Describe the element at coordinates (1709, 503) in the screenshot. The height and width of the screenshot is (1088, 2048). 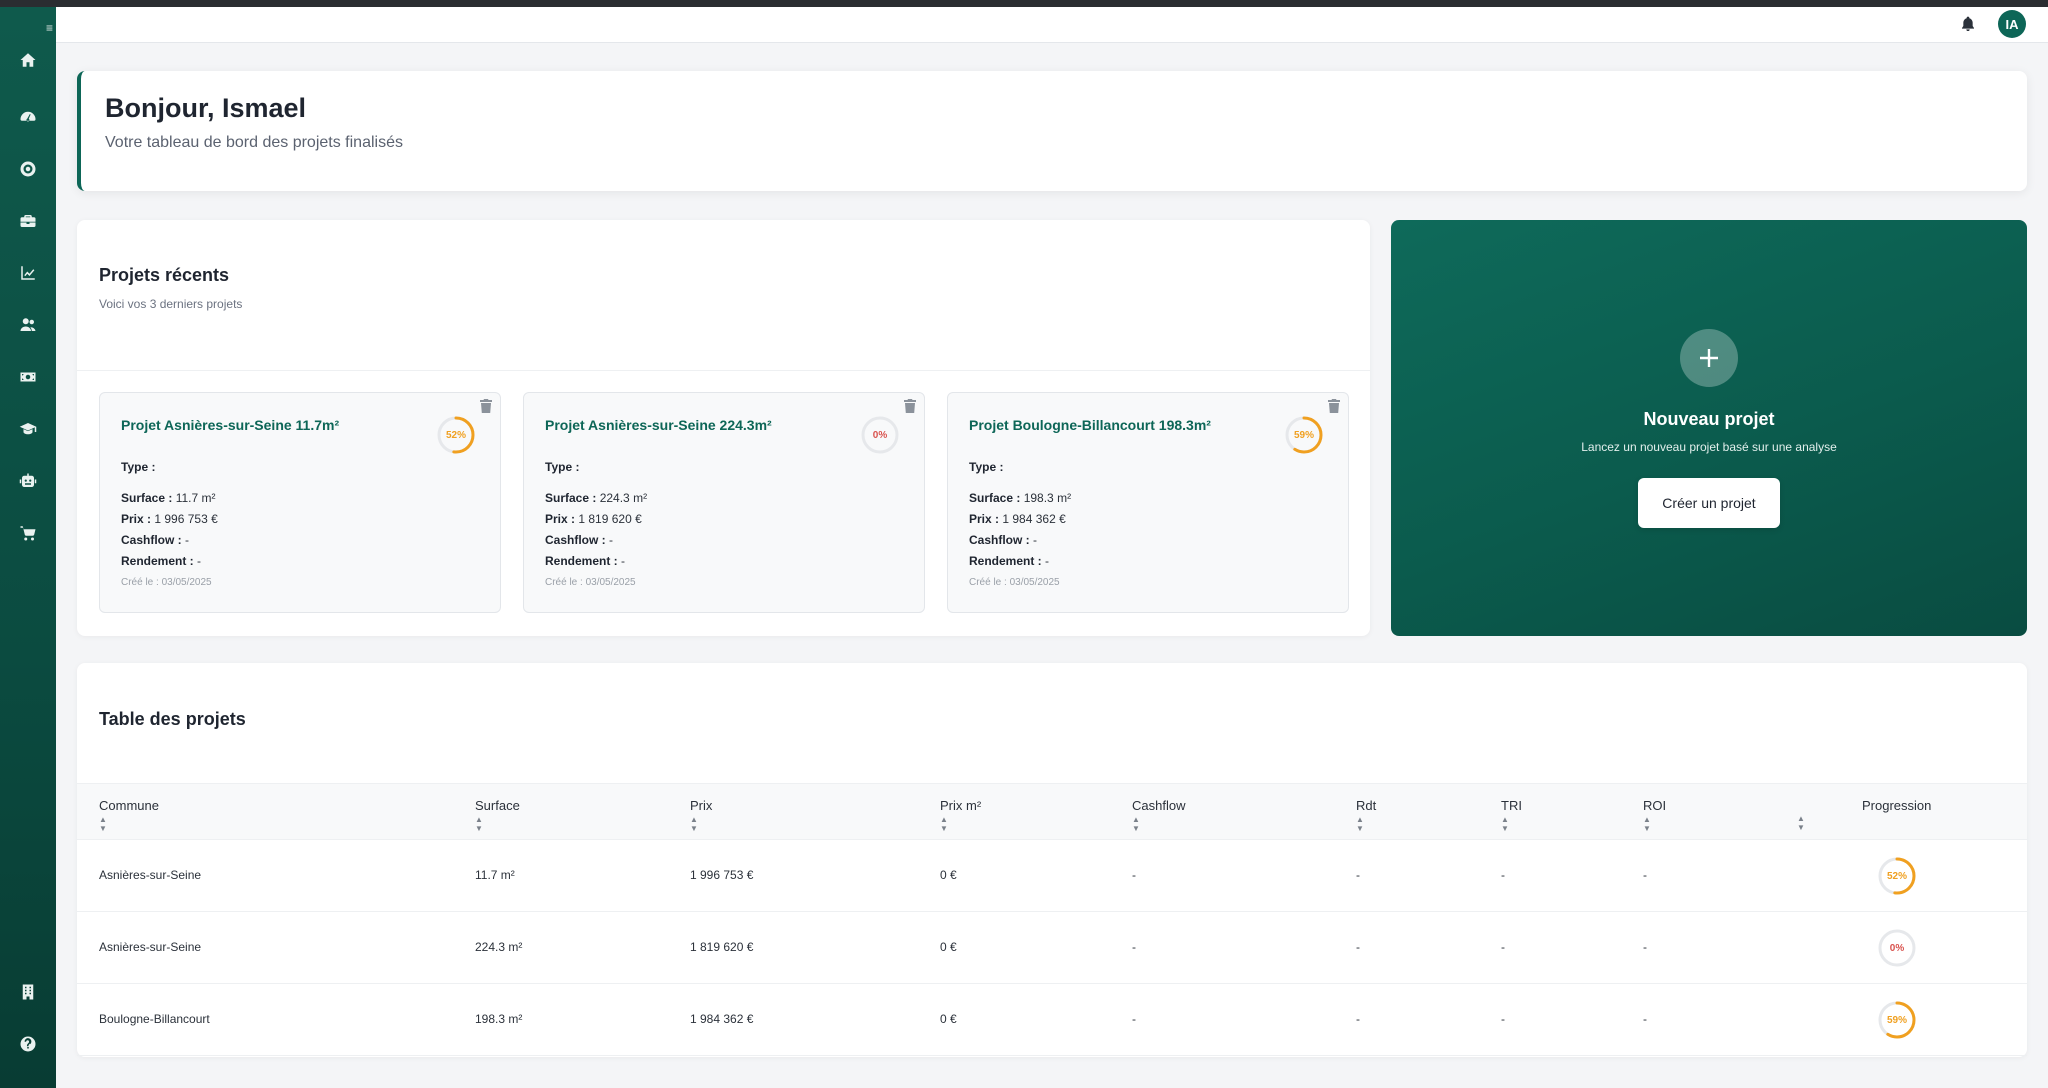
I see `create-project-button: Créer un projet` at that location.